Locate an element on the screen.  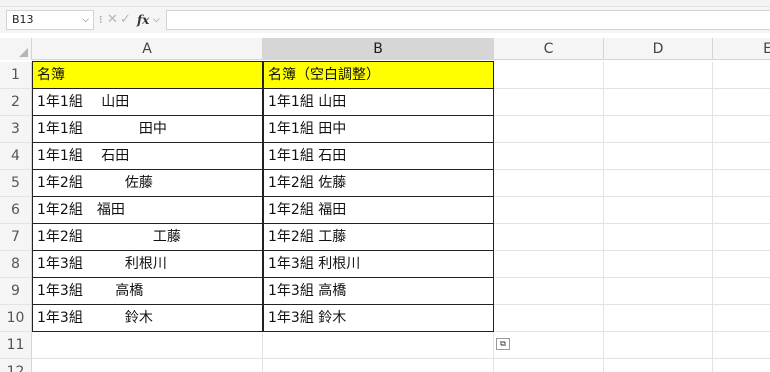
table-row: 11 is located at coordinates (385, 345).